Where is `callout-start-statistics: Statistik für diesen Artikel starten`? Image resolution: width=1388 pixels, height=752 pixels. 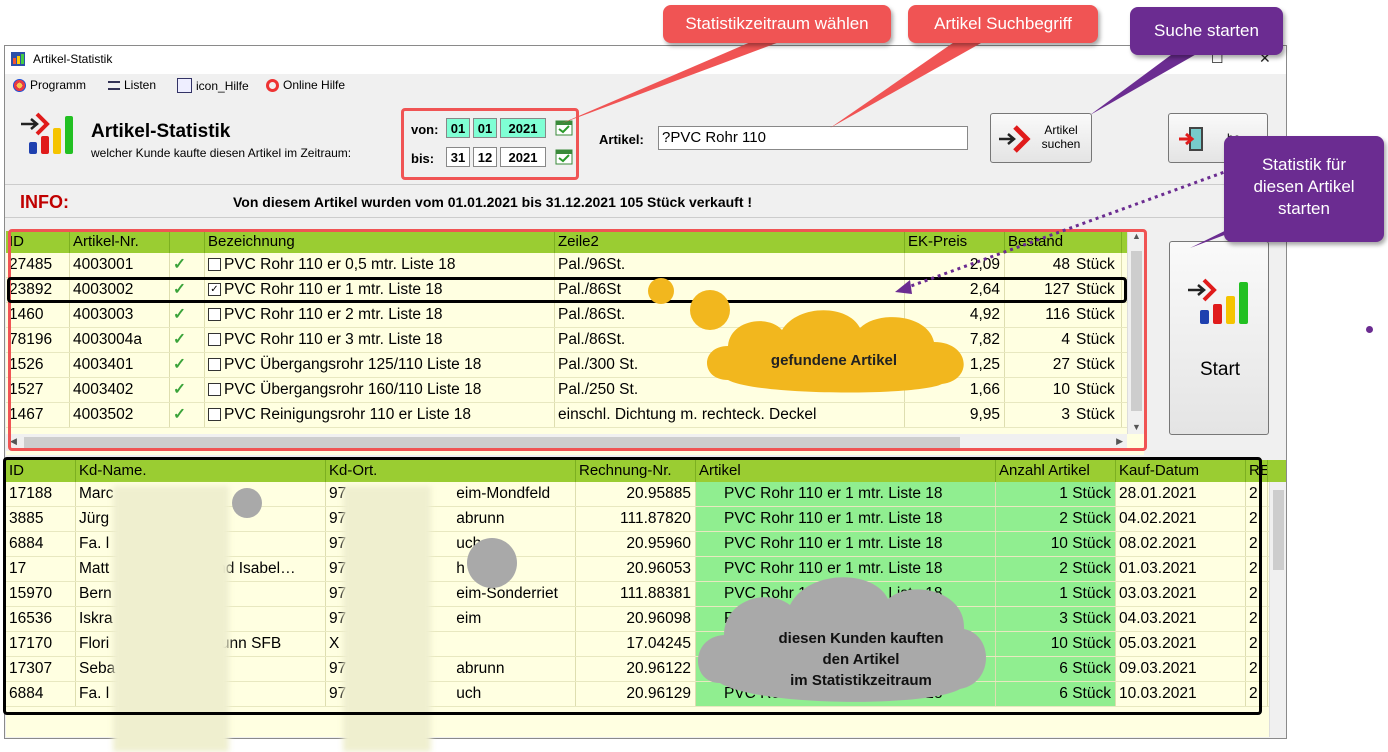
callout-start-statistics: Statistik für diesen Artikel starten is located at coordinates (1304, 189).